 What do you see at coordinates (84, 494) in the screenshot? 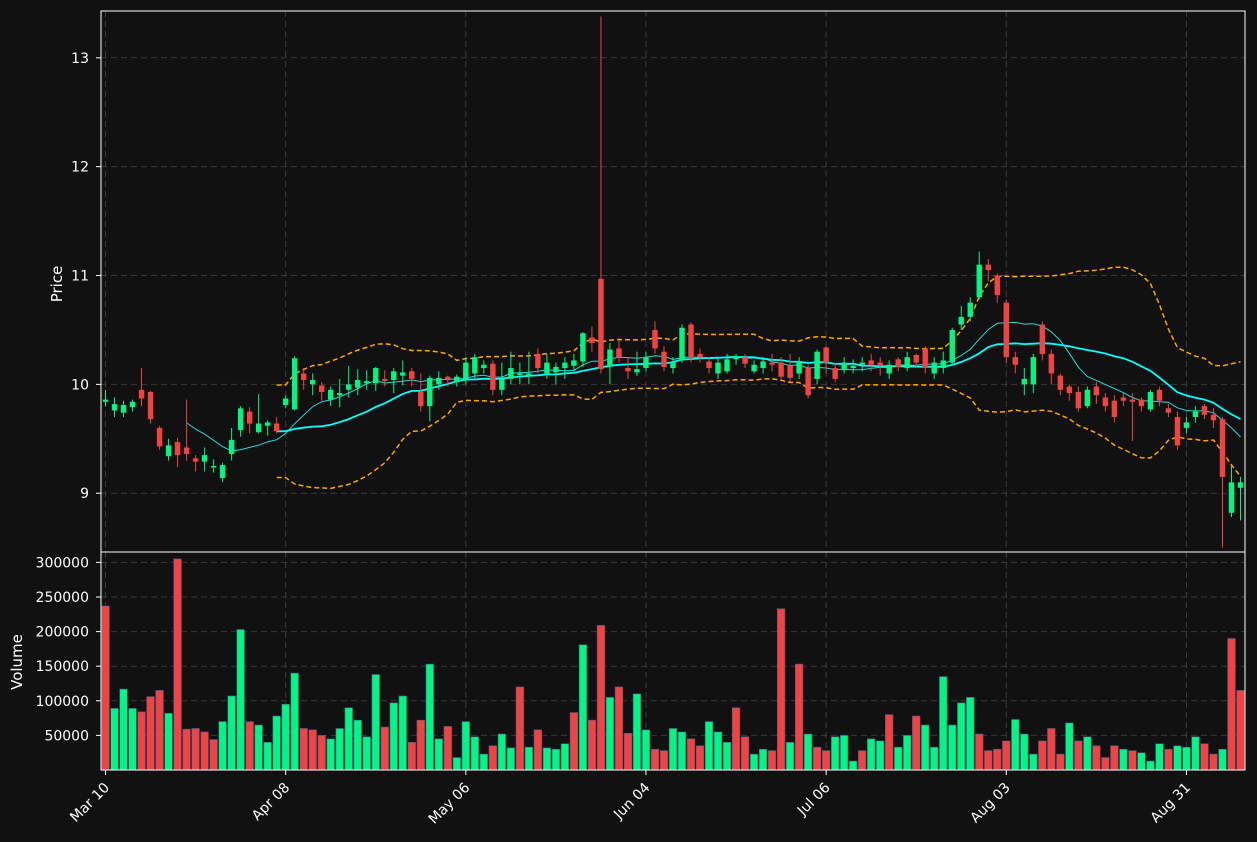
I see `price-tick-label: 9` at bounding box center [84, 494].